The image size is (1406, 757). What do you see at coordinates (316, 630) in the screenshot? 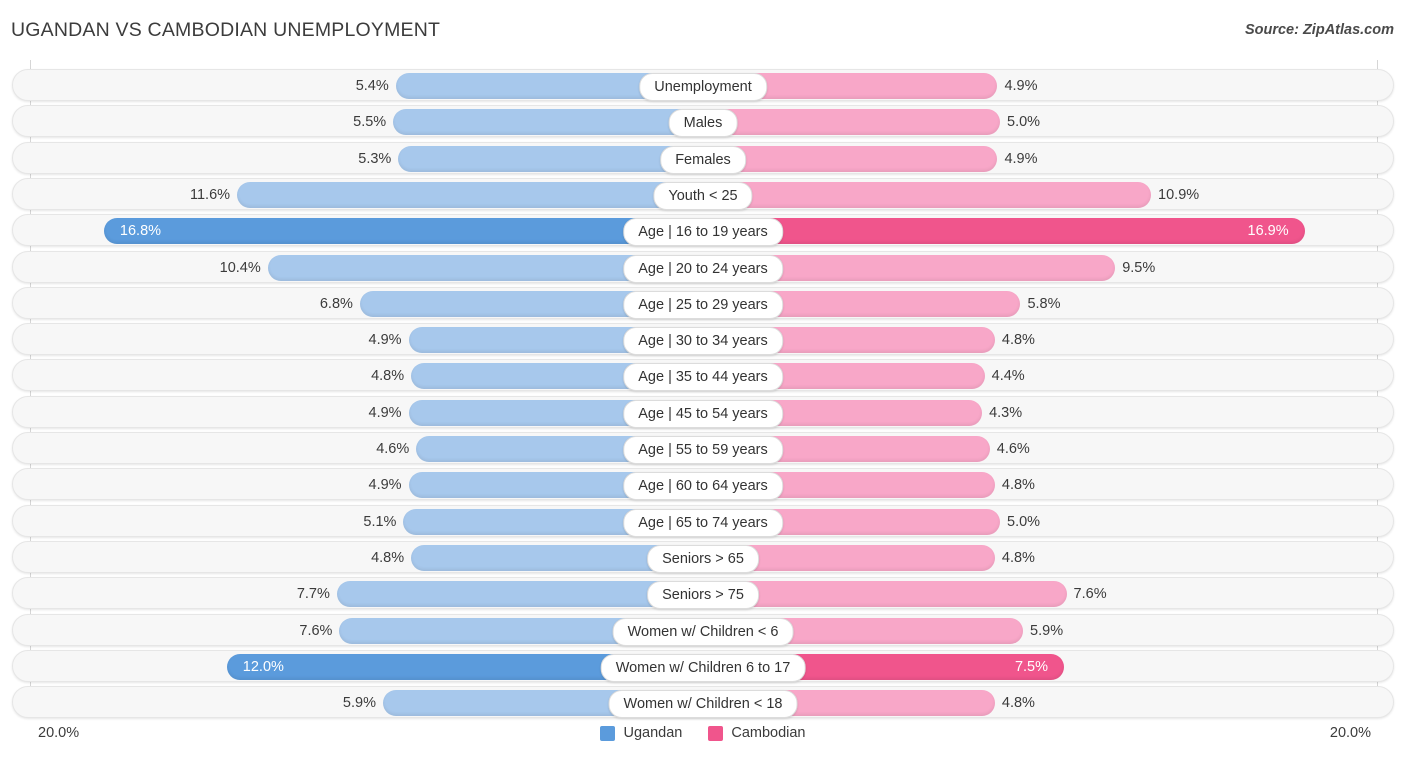
I see `value-label-ugandan: 7.6%` at bounding box center [316, 630].